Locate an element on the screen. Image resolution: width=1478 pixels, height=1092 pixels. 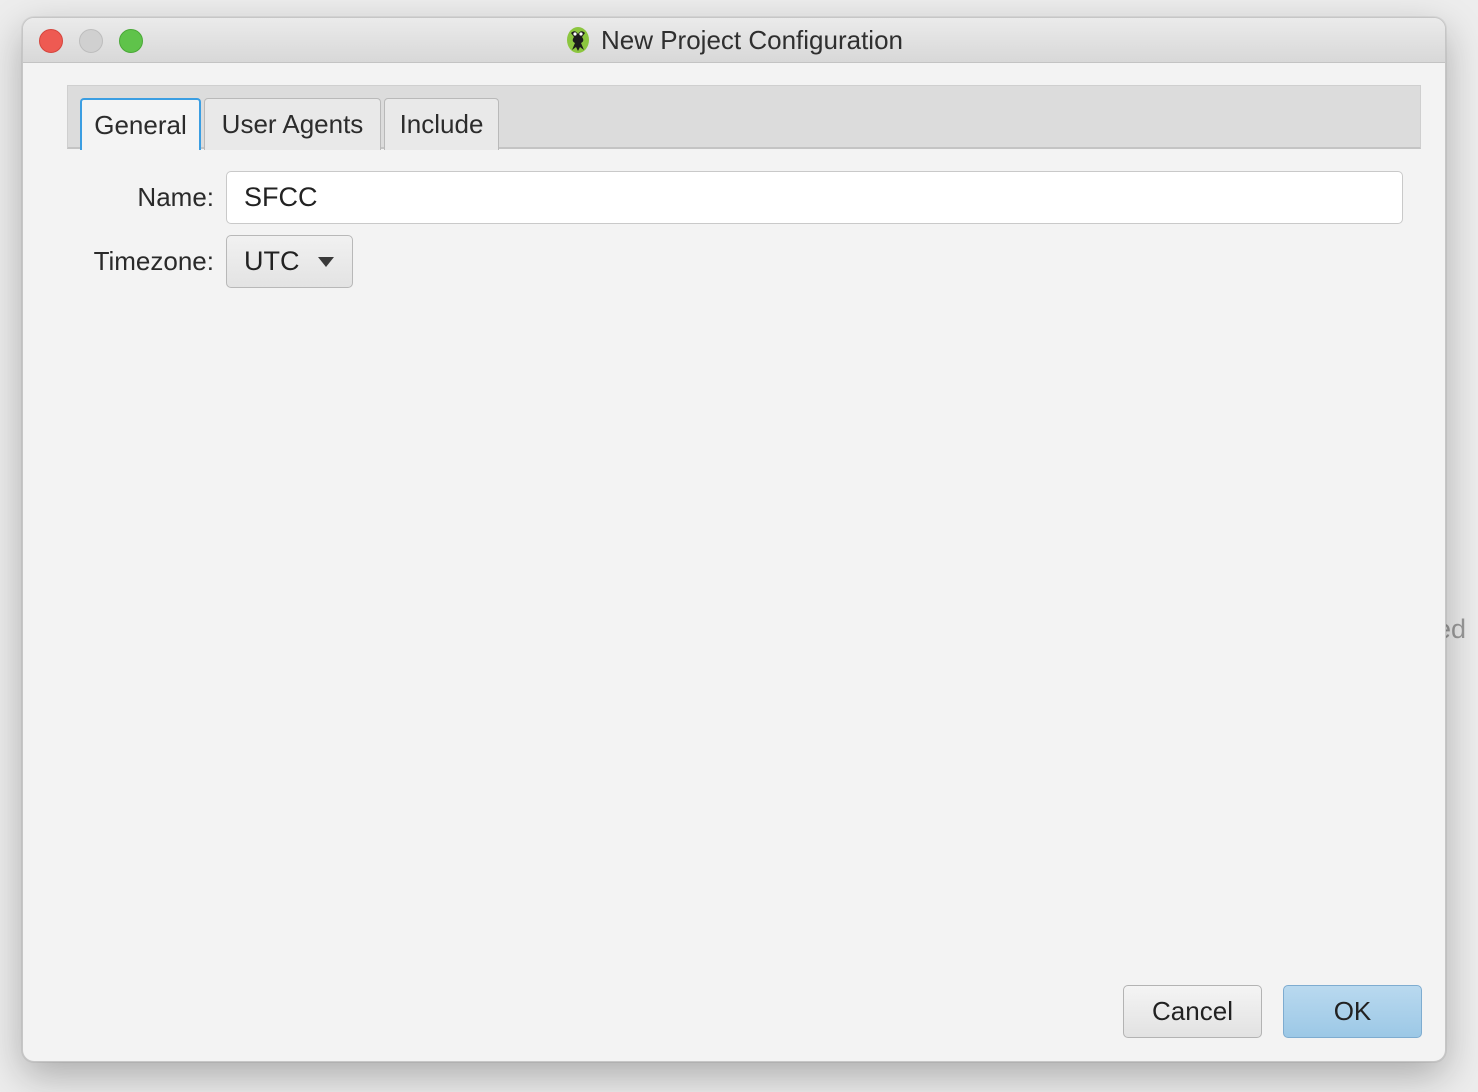
name-input is located at coordinates (814, 197).